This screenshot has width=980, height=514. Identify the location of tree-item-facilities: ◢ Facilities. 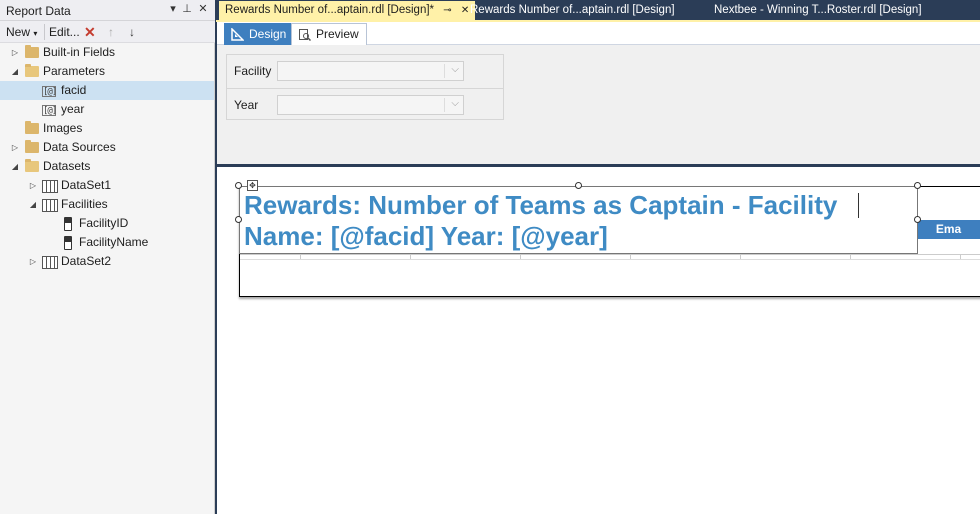
(107, 204).